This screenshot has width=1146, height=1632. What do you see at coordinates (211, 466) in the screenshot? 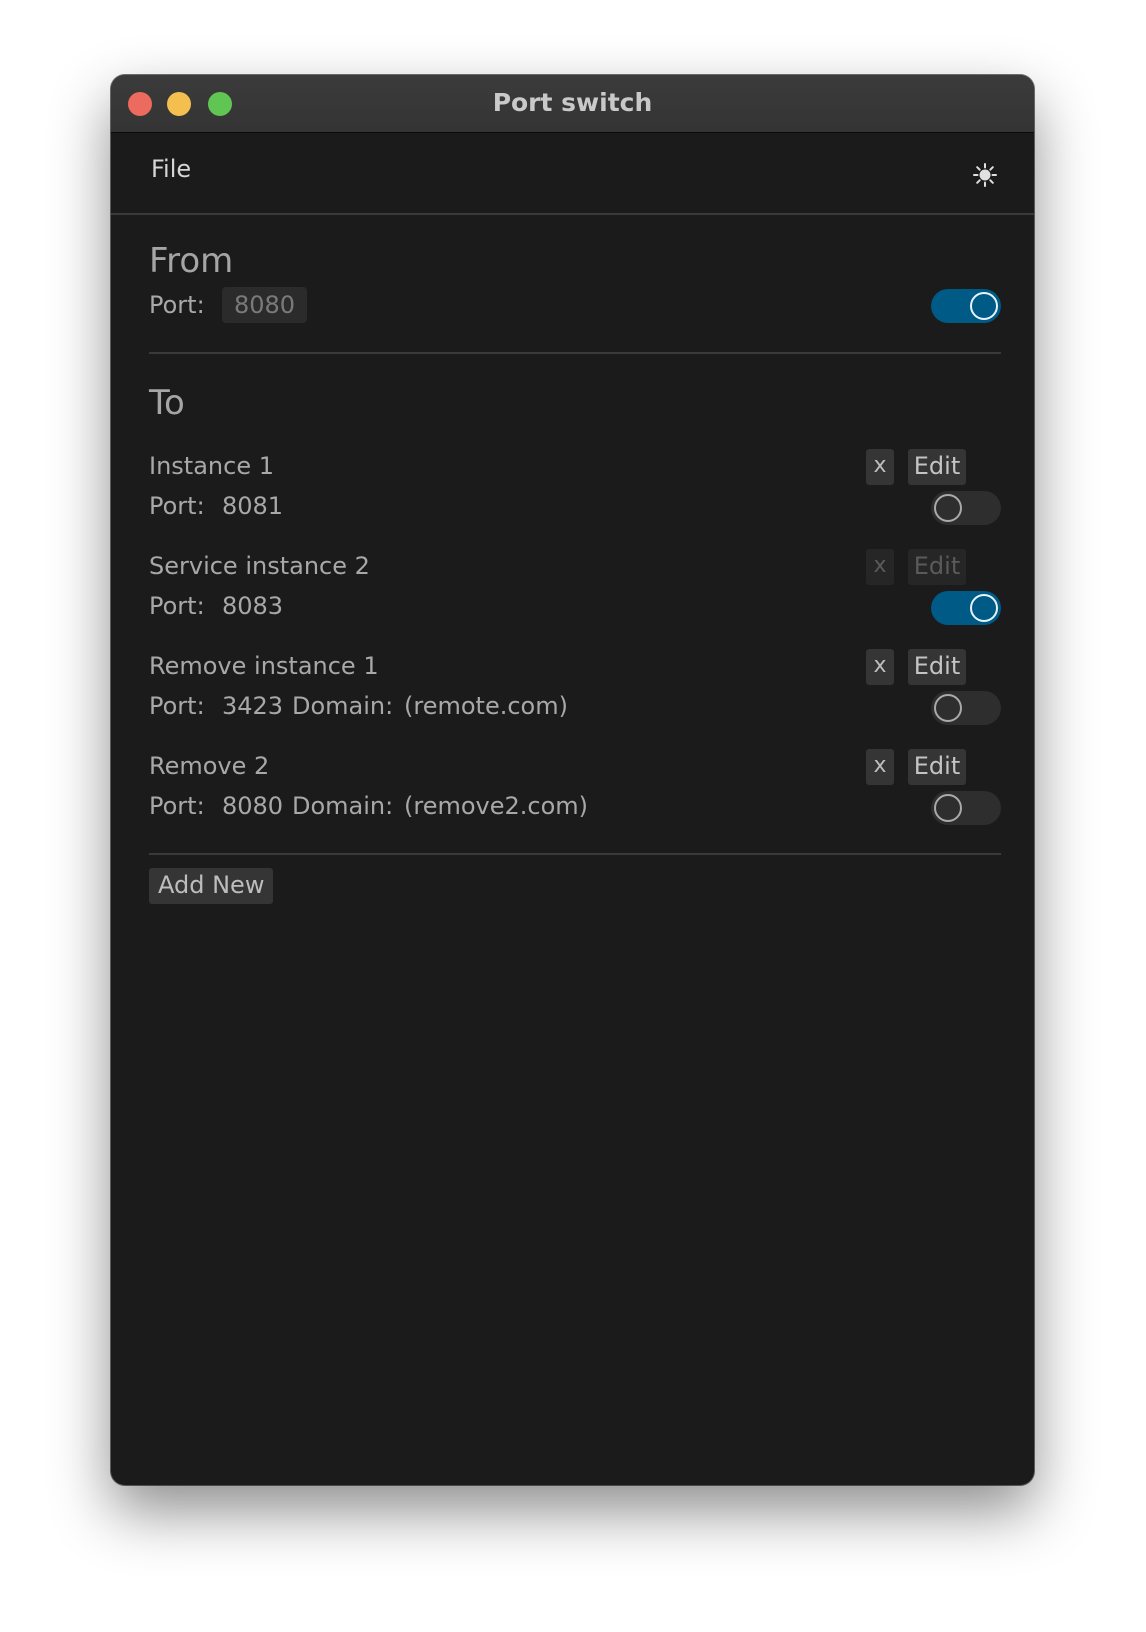
I see `instance-name: Instance 1` at bounding box center [211, 466].